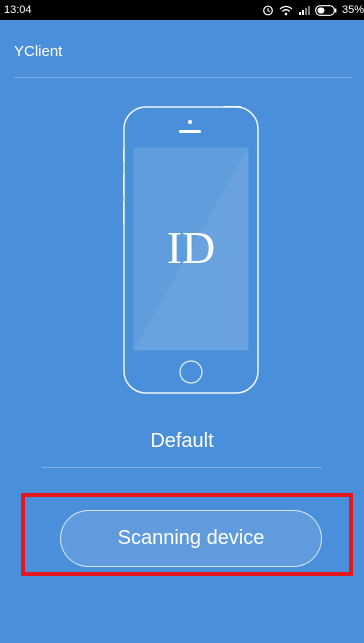  I want to click on alarm-icon, so click(268, 10).